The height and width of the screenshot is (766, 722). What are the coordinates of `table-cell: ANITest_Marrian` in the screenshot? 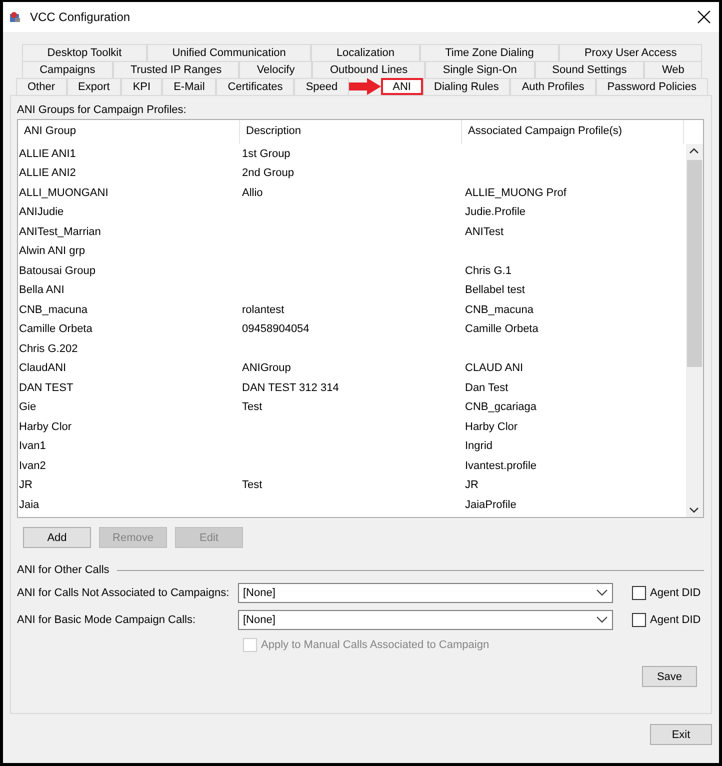 It's located at (60, 232).